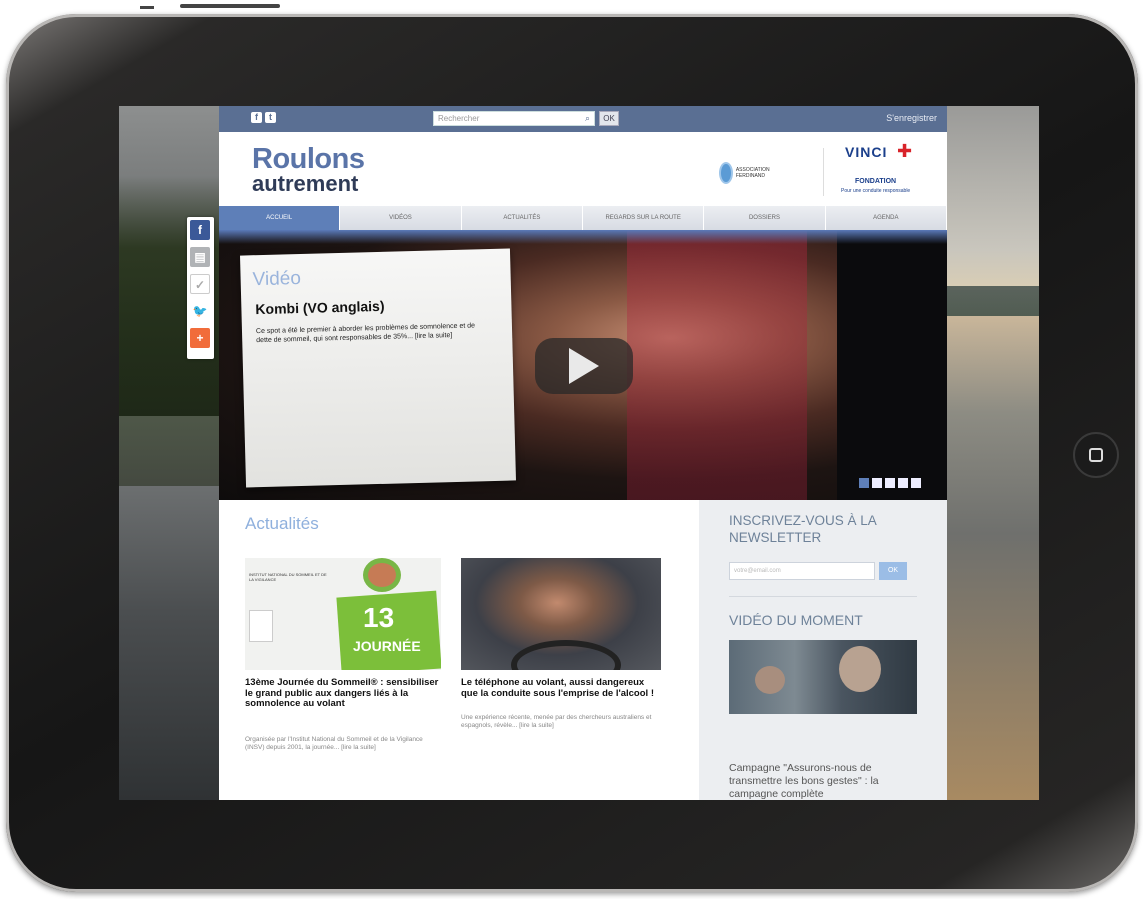 Image resolution: width=1143 pixels, height=899 pixels. Describe the element at coordinates (752, 173) in the screenshot. I see `partner-name: ASSOCIATION FERDINAND` at that location.